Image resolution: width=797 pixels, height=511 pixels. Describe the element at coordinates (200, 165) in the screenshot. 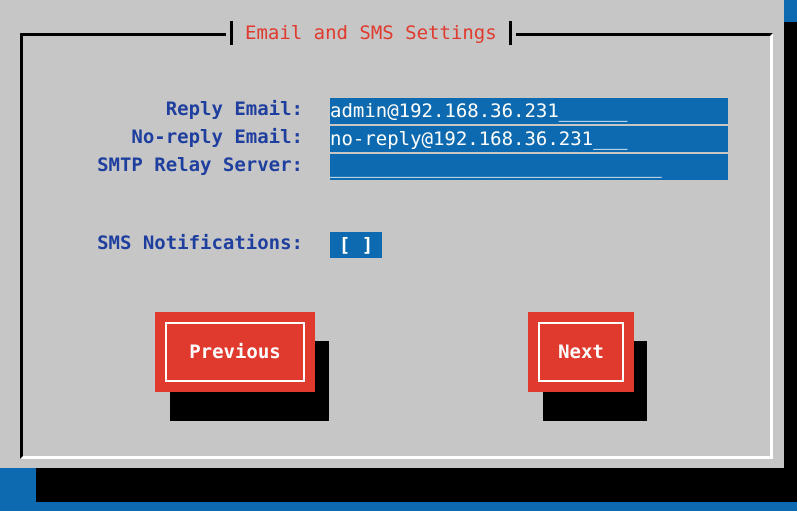

I see `smtp-relay-label: SMTP Relay Server:` at that location.